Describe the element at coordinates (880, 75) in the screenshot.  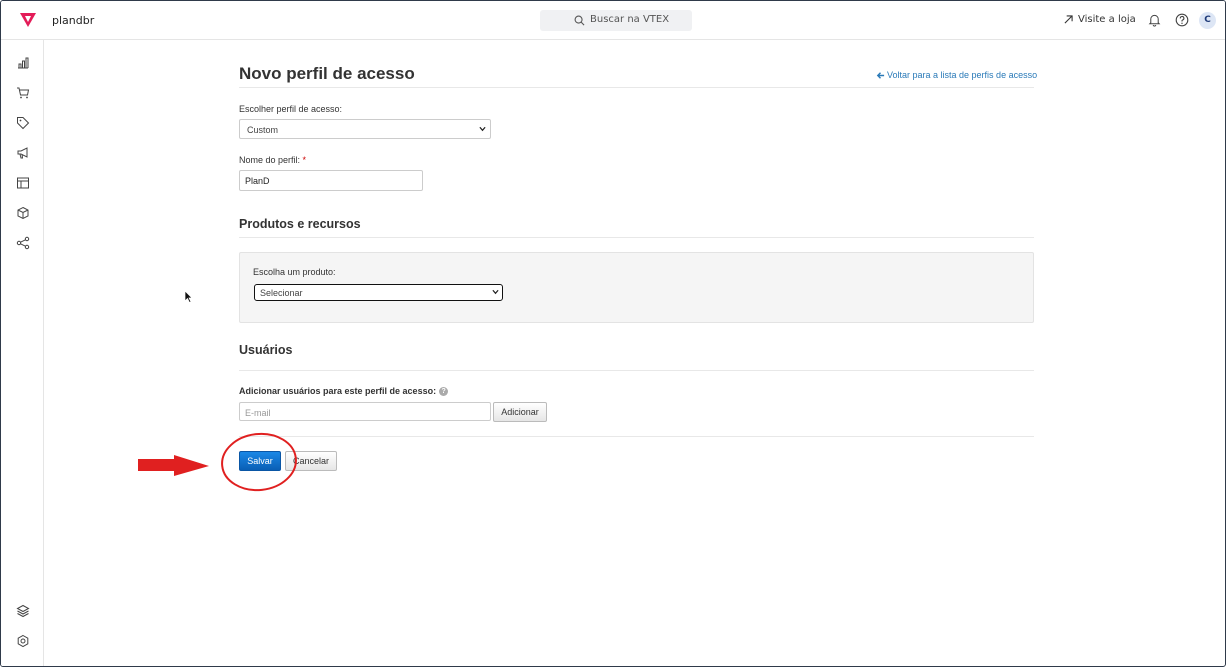
I see `arrow-left-icon` at that location.